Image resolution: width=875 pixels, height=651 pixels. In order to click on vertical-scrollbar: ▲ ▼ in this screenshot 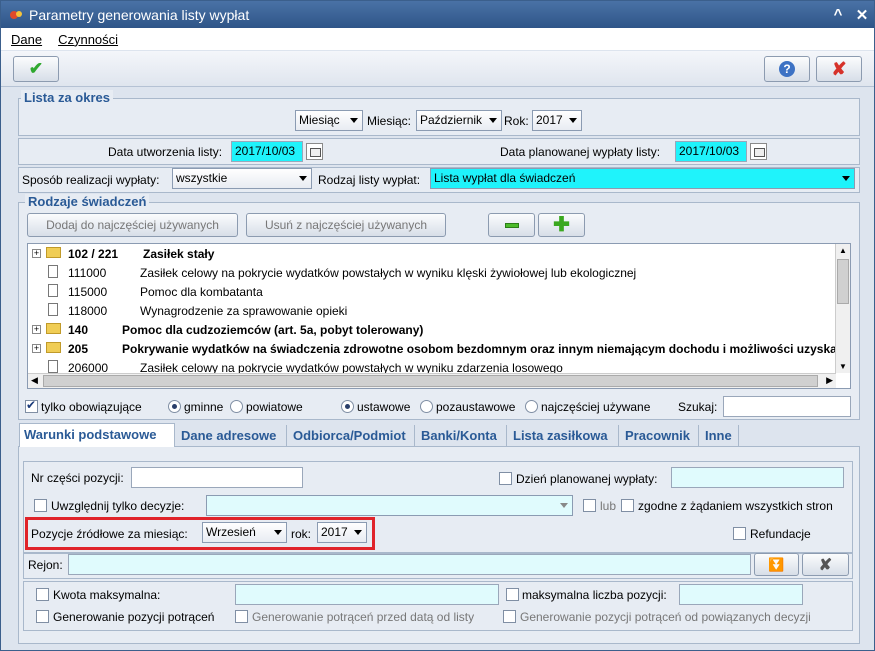, I will do `click(842, 308)`.